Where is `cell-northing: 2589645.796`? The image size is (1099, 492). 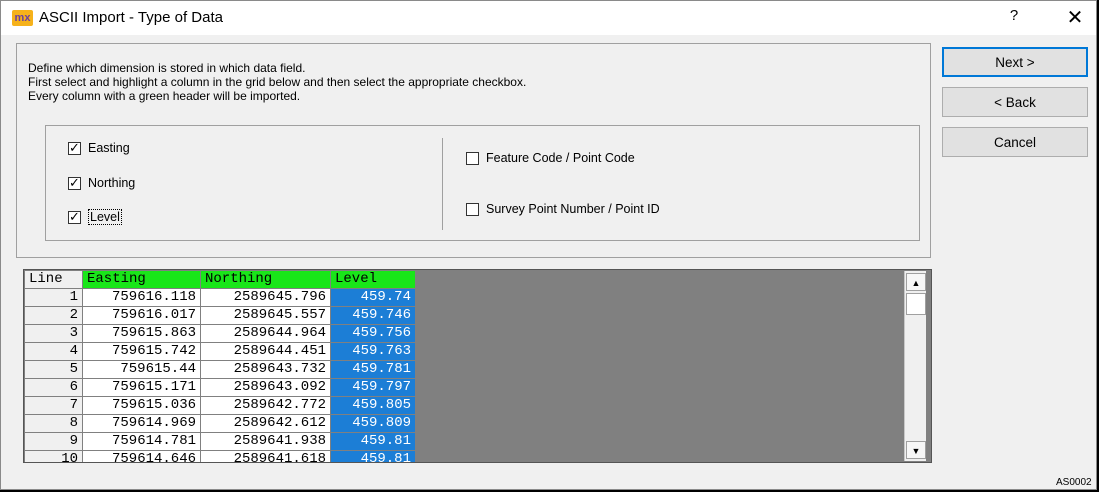 cell-northing: 2589645.796 is located at coordinates (265, 297).